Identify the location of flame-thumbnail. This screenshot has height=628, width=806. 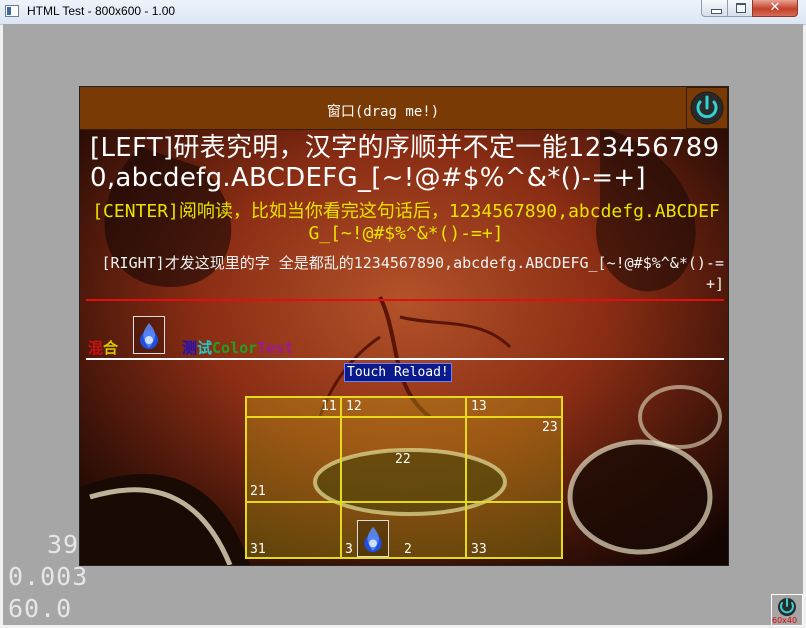
(149, 335).